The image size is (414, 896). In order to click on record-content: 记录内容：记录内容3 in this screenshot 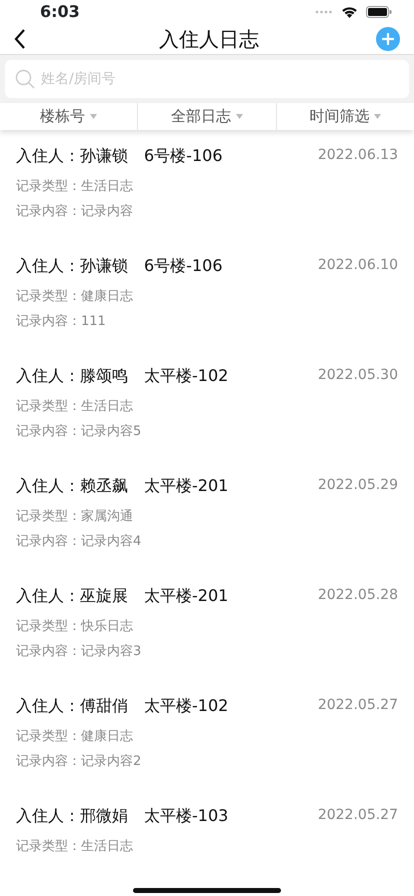, I will do `click(79, 652)`.